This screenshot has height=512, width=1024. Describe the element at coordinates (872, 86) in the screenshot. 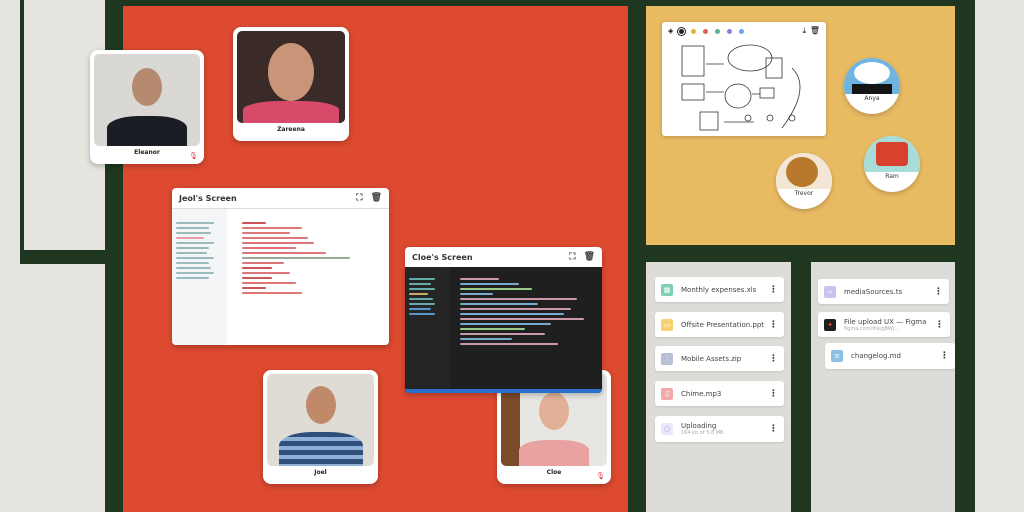

I see `avatar-anya: Anya` at that location.